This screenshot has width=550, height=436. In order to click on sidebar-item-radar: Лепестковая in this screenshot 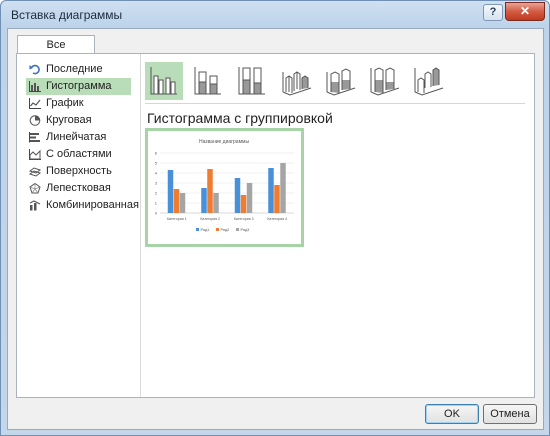, I will do `click(78, 188)`.